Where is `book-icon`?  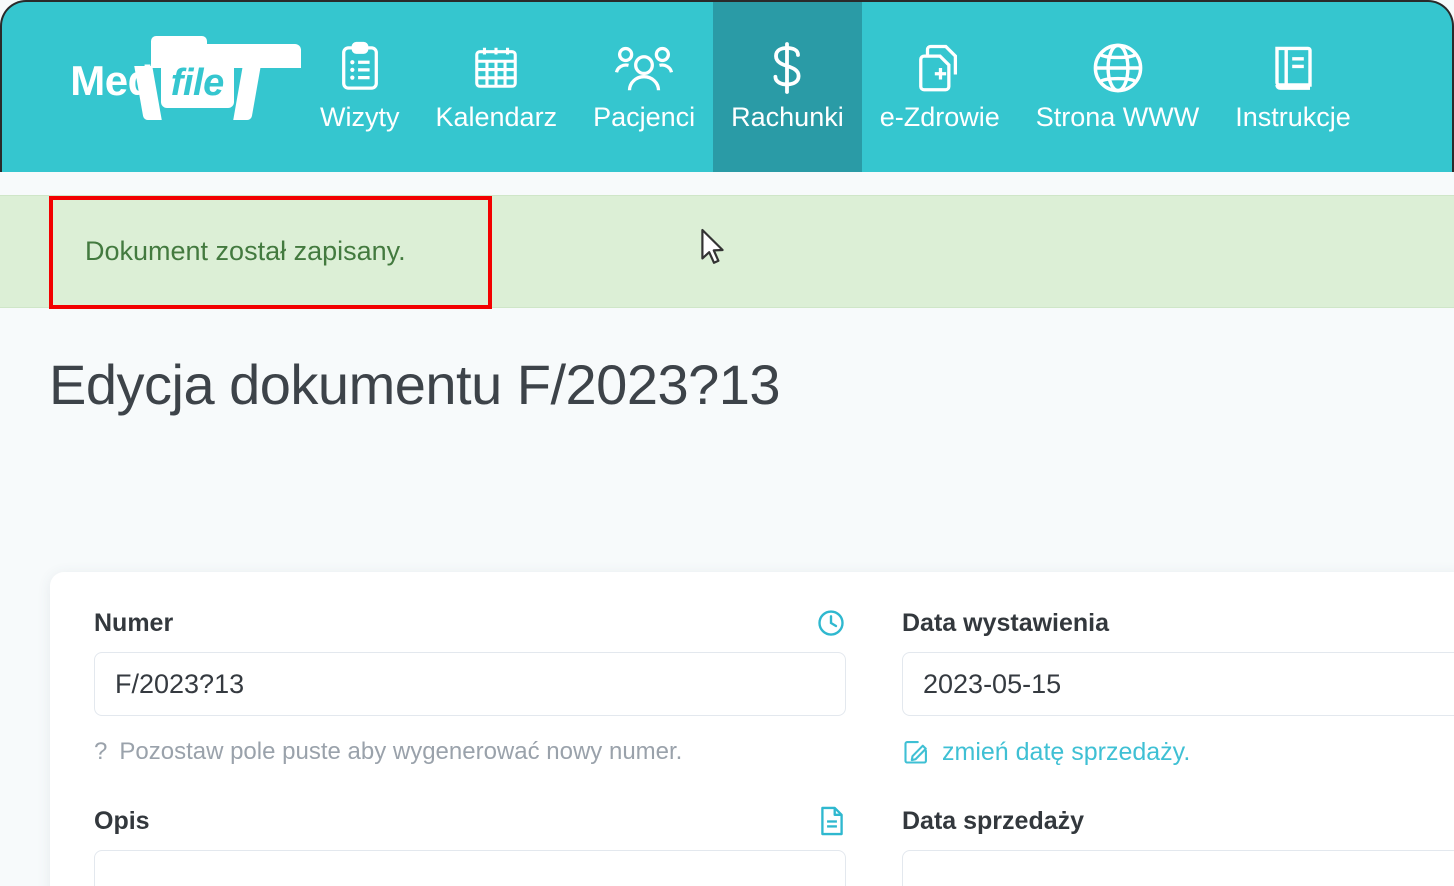 book-icon is located at coordinates (1293, 68).